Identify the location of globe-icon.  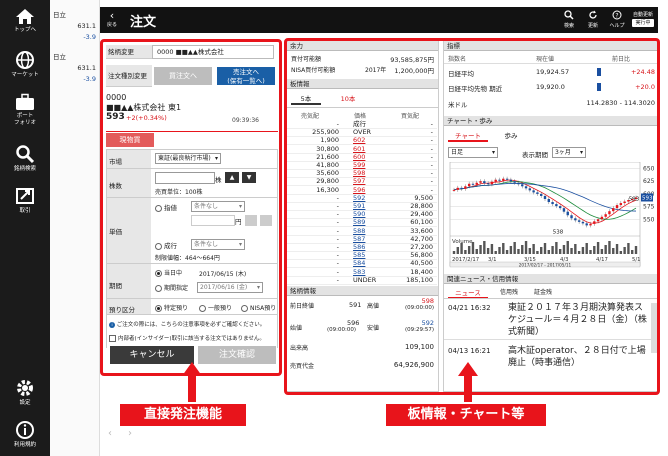
(25, 60).